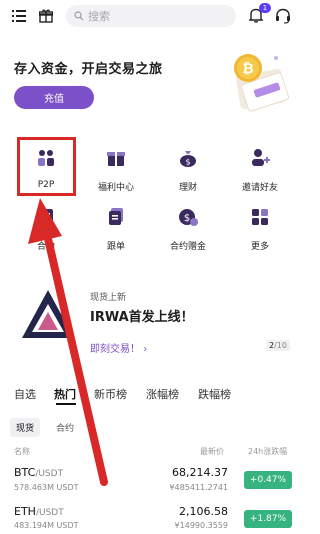 The height and width of the screenshot is (534, 320). I want to click on column-change: 24h涨跌幅, so click(268, 451).